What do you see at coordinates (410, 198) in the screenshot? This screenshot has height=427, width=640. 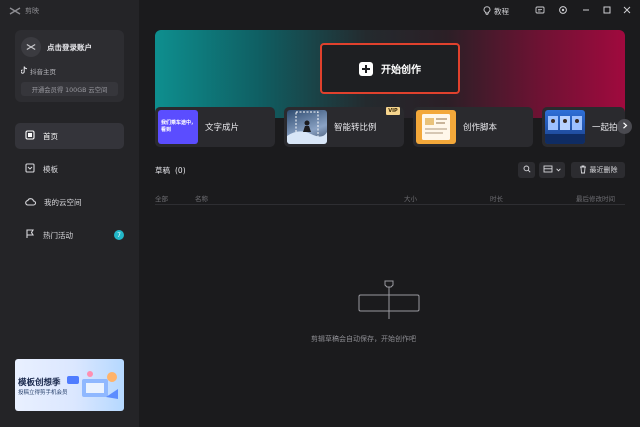 I see `column-size: 大小` at bounding box center [410, 198].